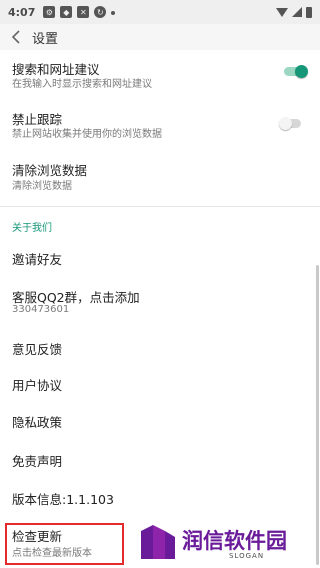  I want to click on watermark-logo-icon, so click(158, 542).